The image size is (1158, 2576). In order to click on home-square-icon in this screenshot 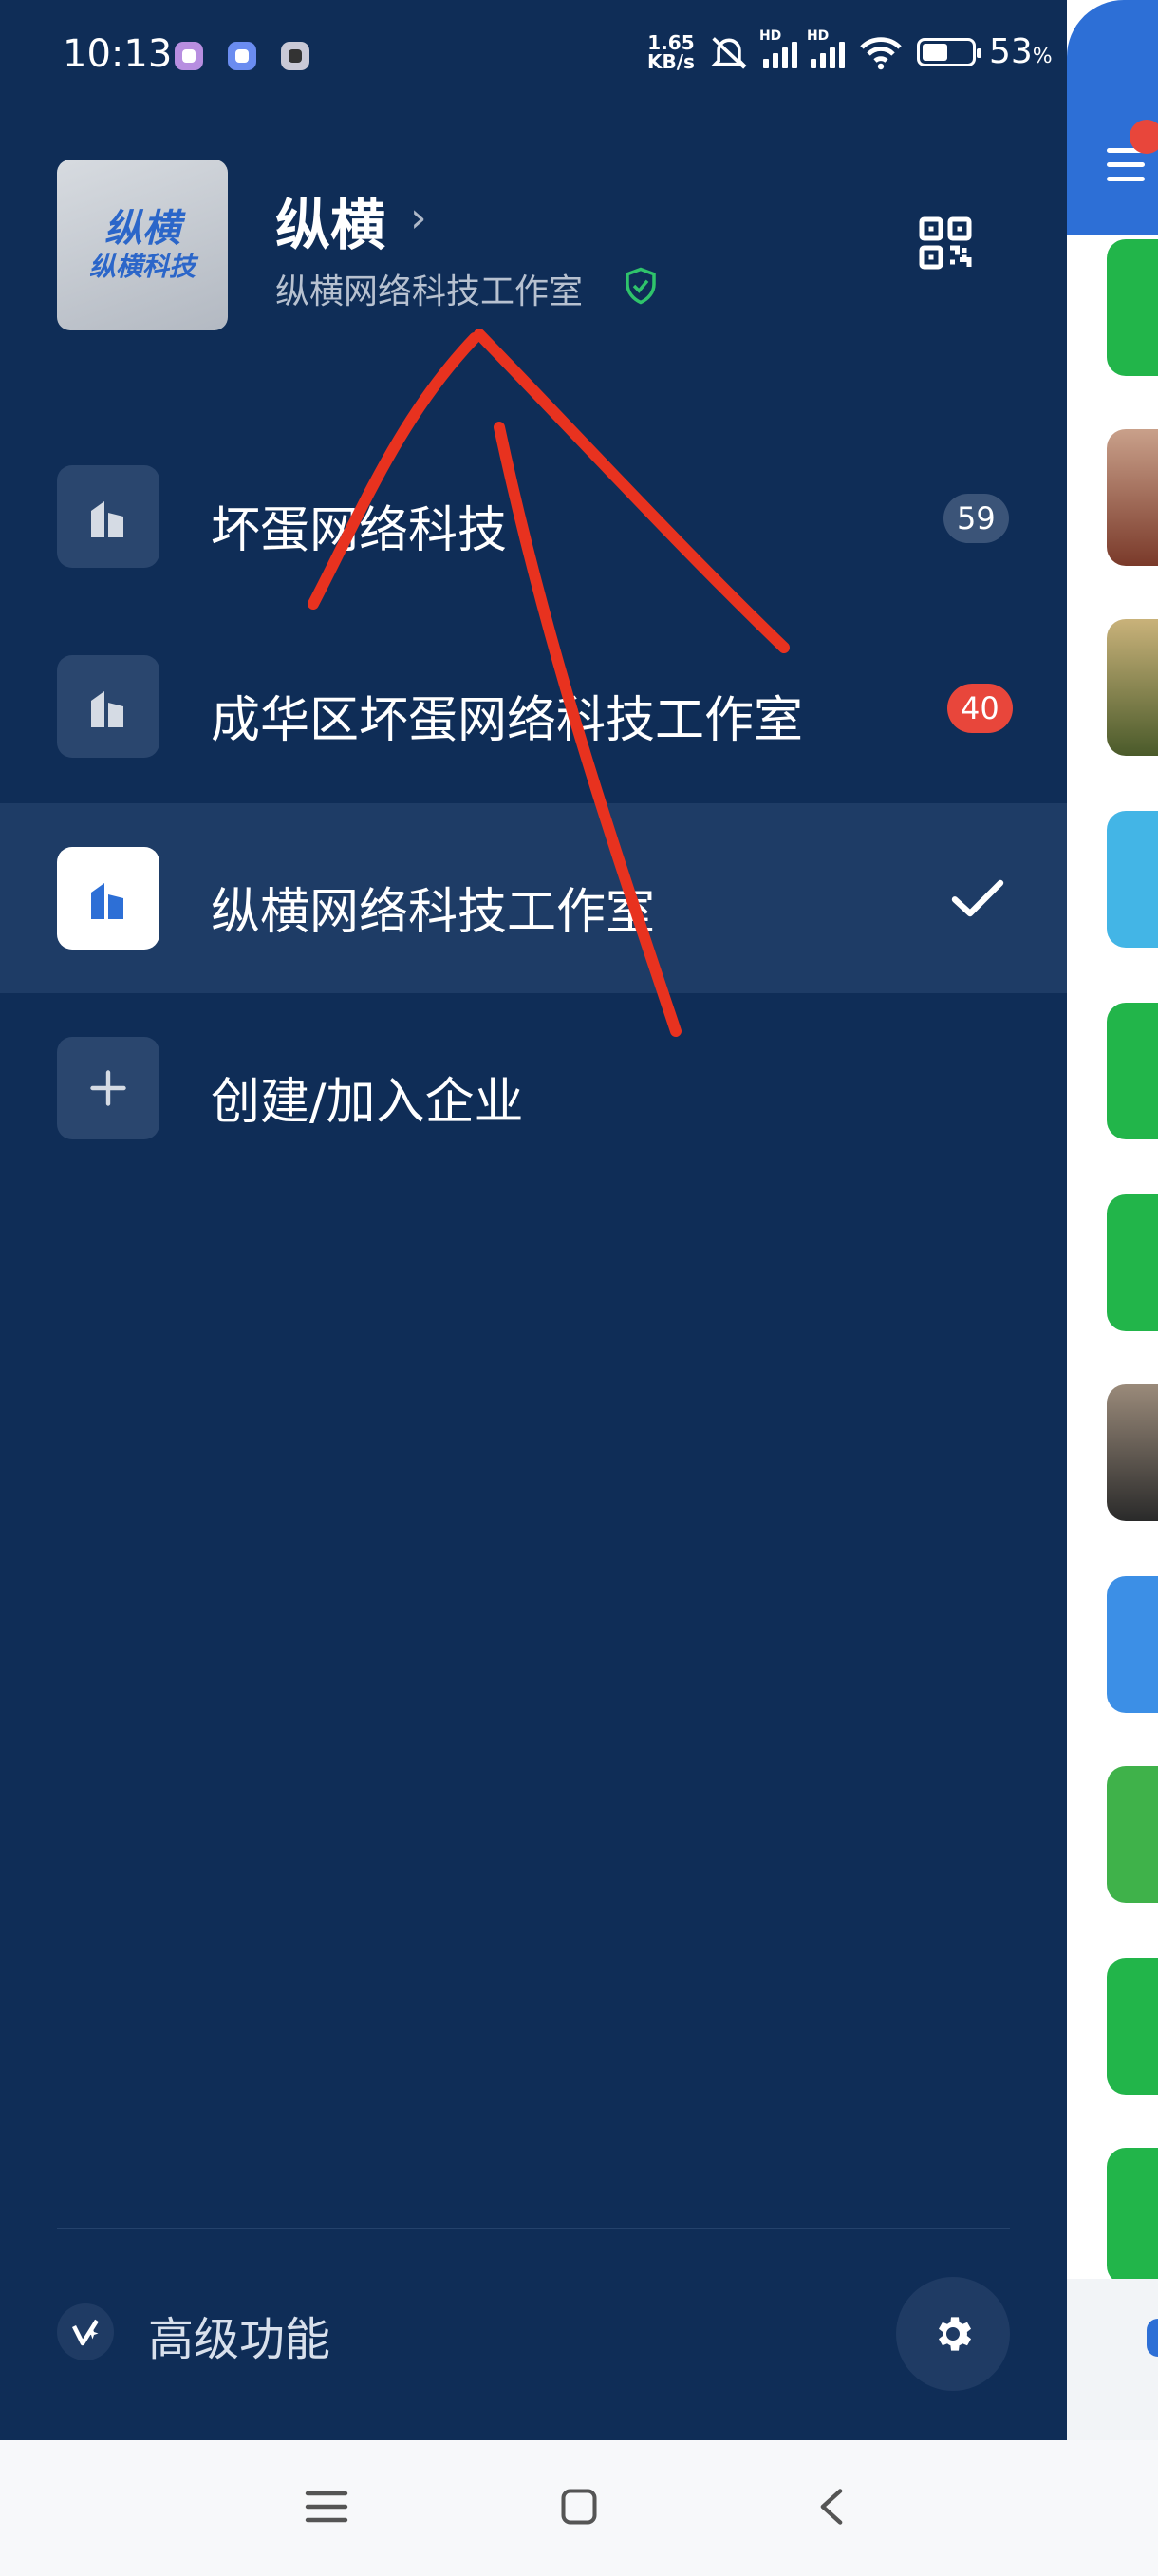, I will do `click(579, 2507)`.